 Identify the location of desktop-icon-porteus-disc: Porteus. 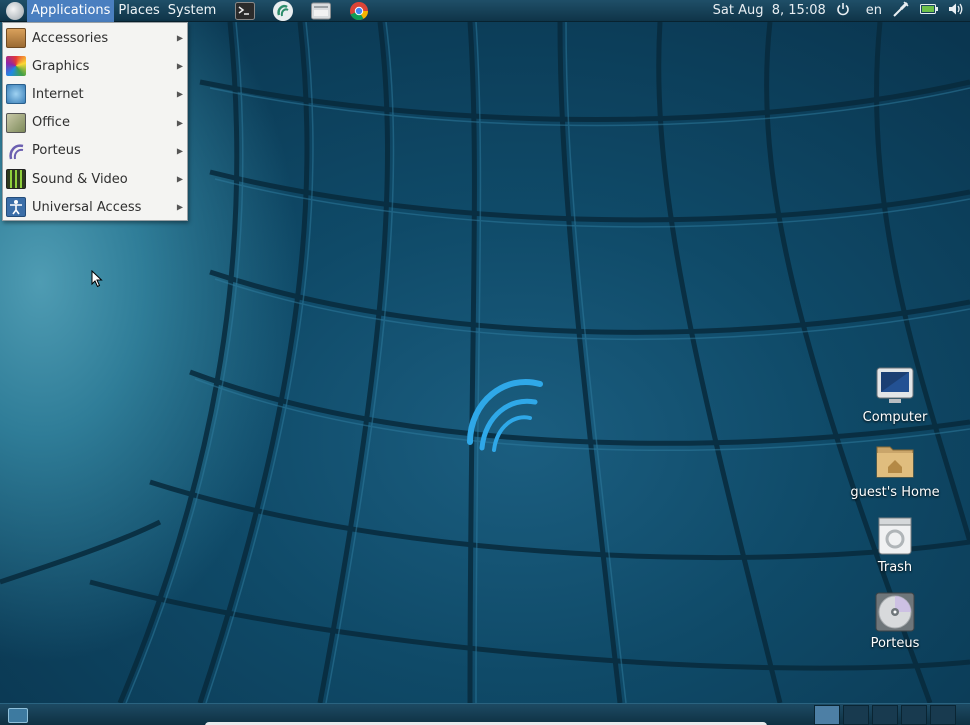
(895, 621).